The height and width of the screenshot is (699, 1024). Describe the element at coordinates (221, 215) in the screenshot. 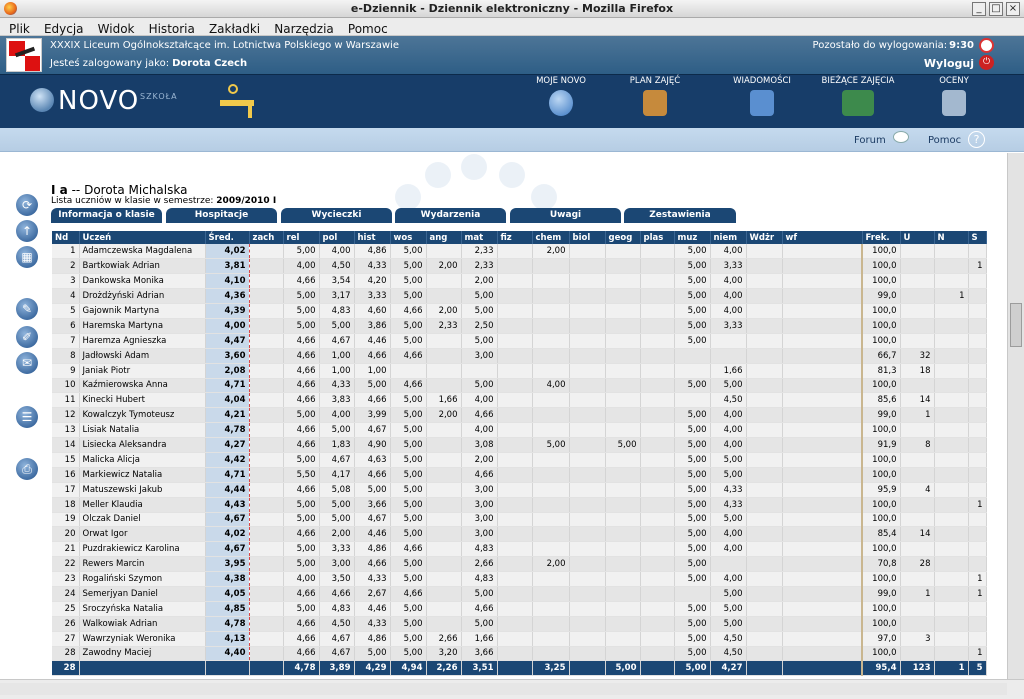

I see `tab-hospitacje: Hospitacje` at that location.